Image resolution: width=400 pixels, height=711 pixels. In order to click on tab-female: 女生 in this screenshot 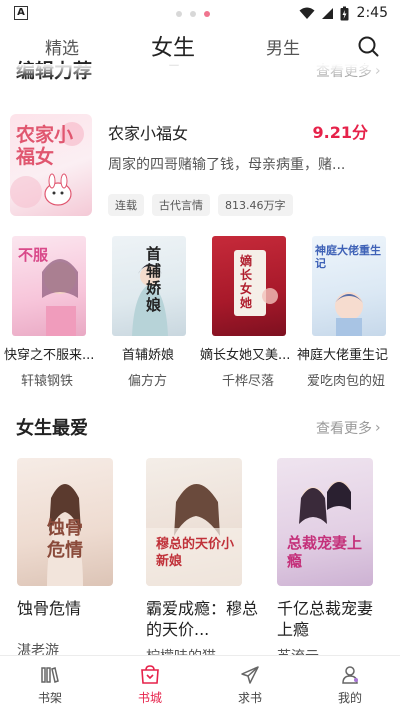, I will do `click(173, 46)`.